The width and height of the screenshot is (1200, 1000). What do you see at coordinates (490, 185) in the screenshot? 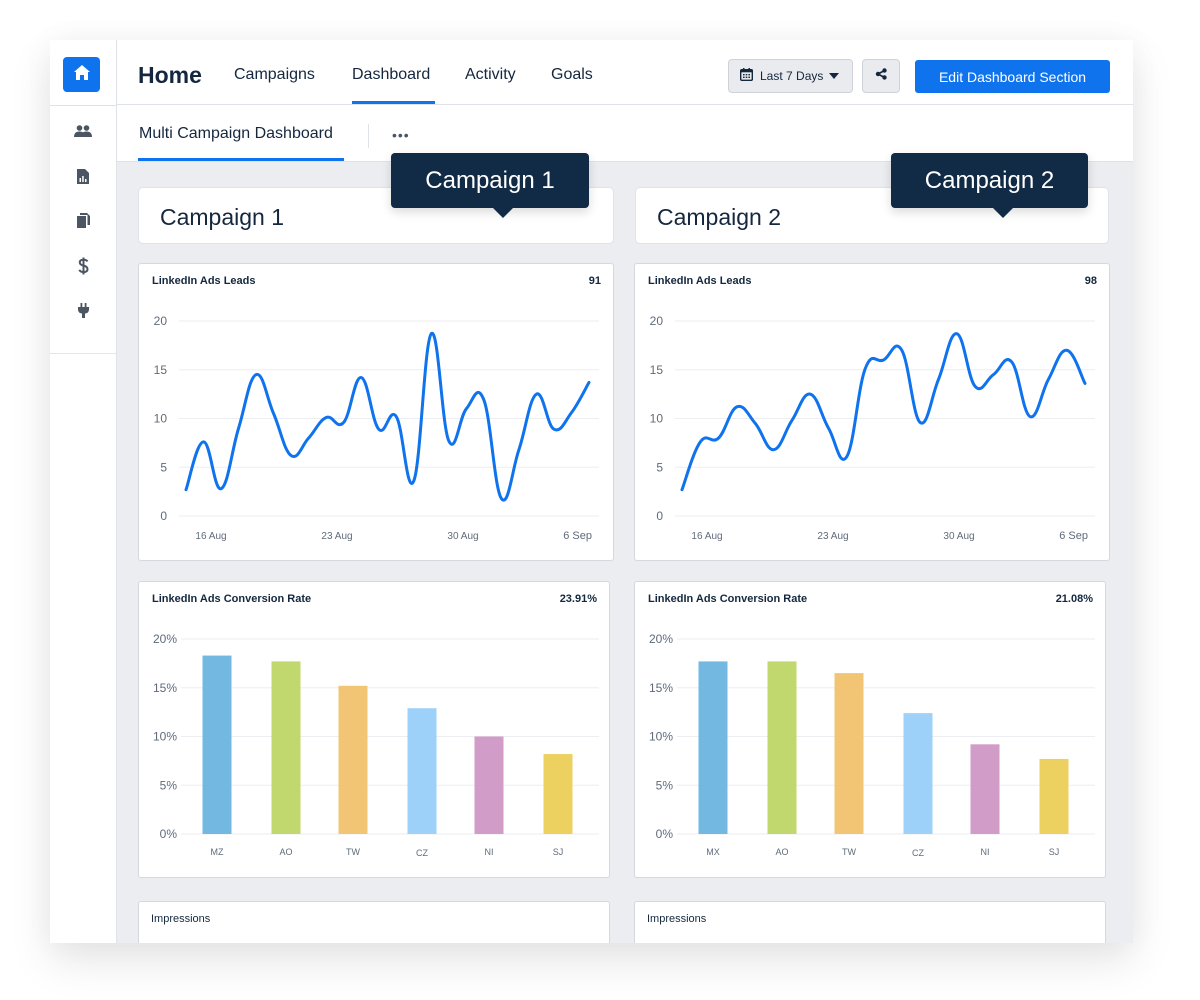
I see `campaign-1-tooltip: Campaign 1` at bounding box center [490, 185].